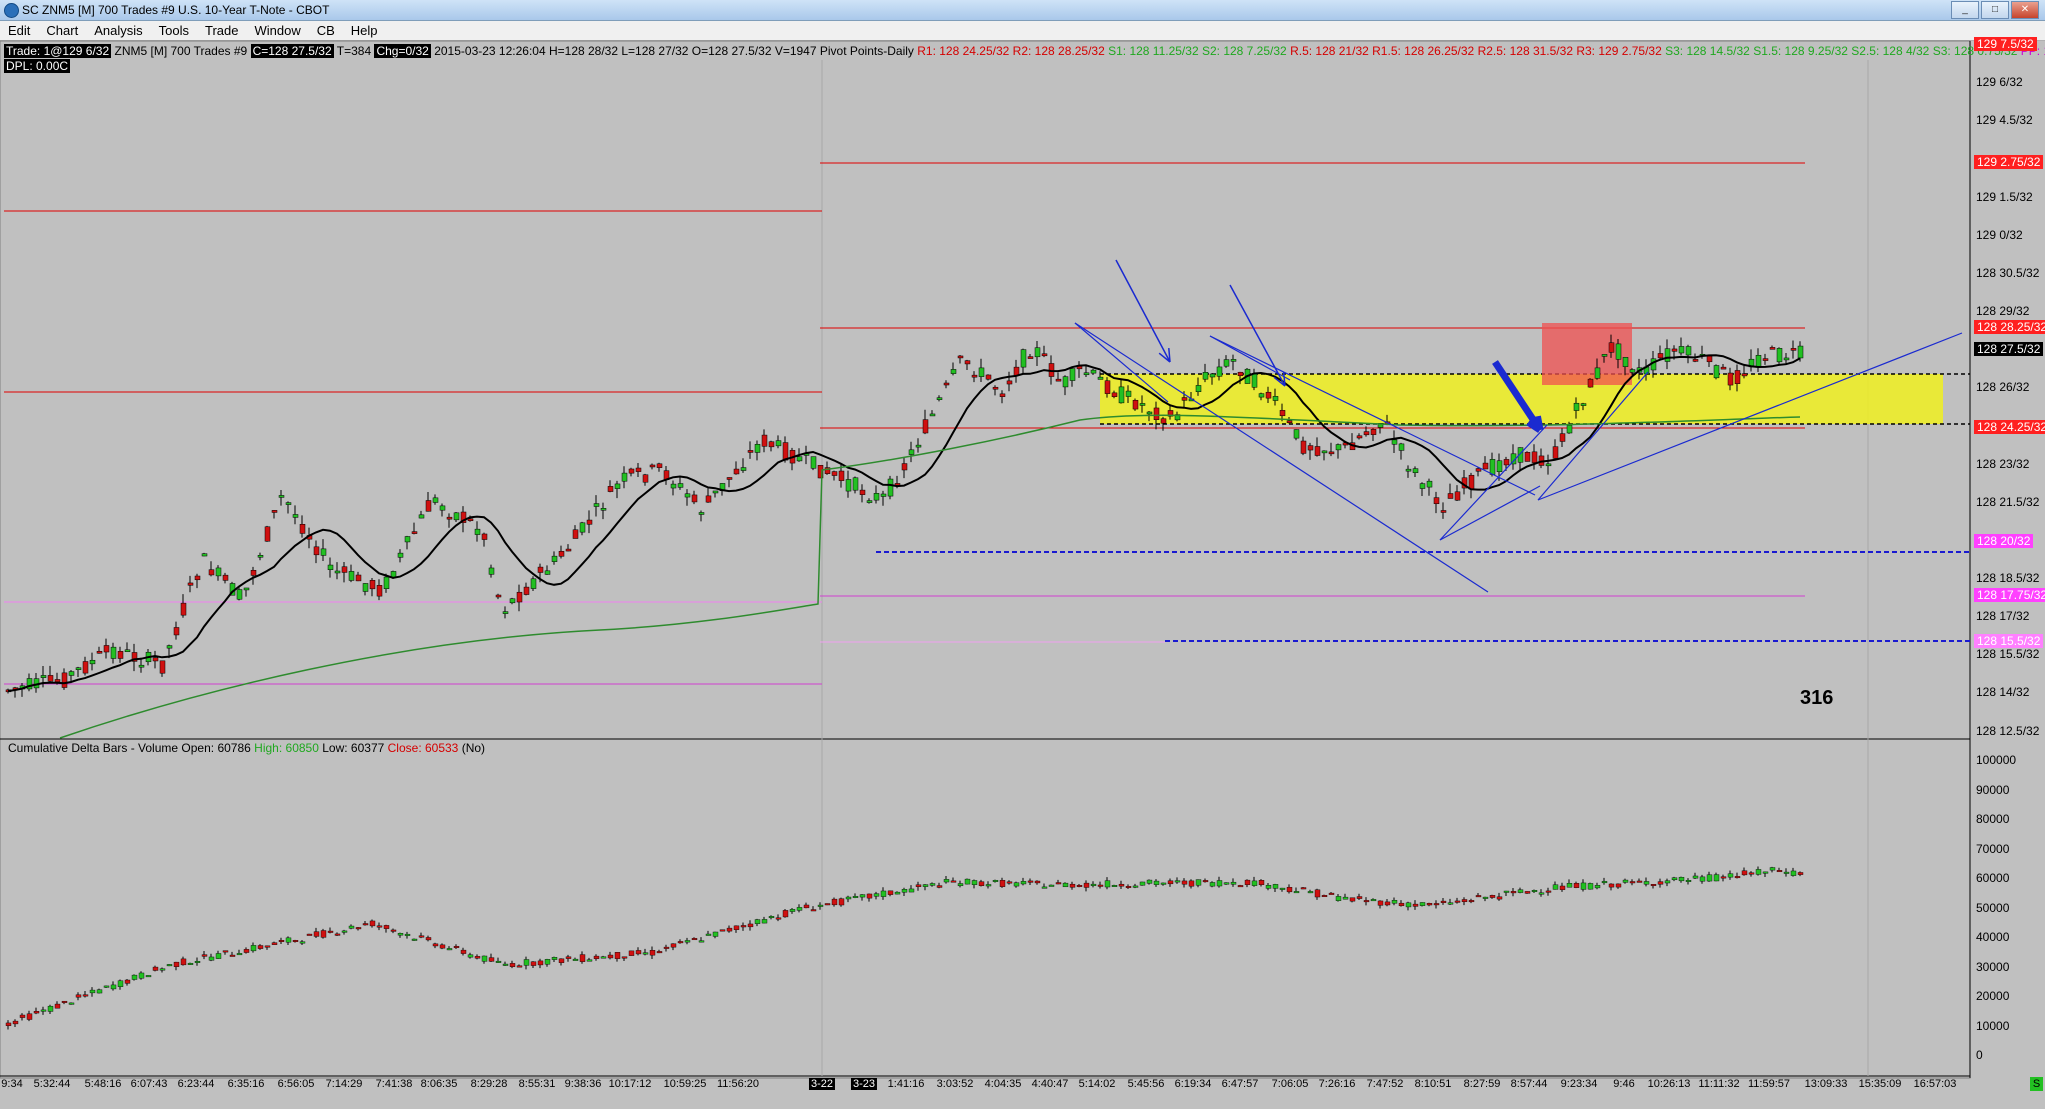  Describe the element at coordinates (2003, 464) in the screenshot. I see `price-axis-label: 128 23/32` at that location.